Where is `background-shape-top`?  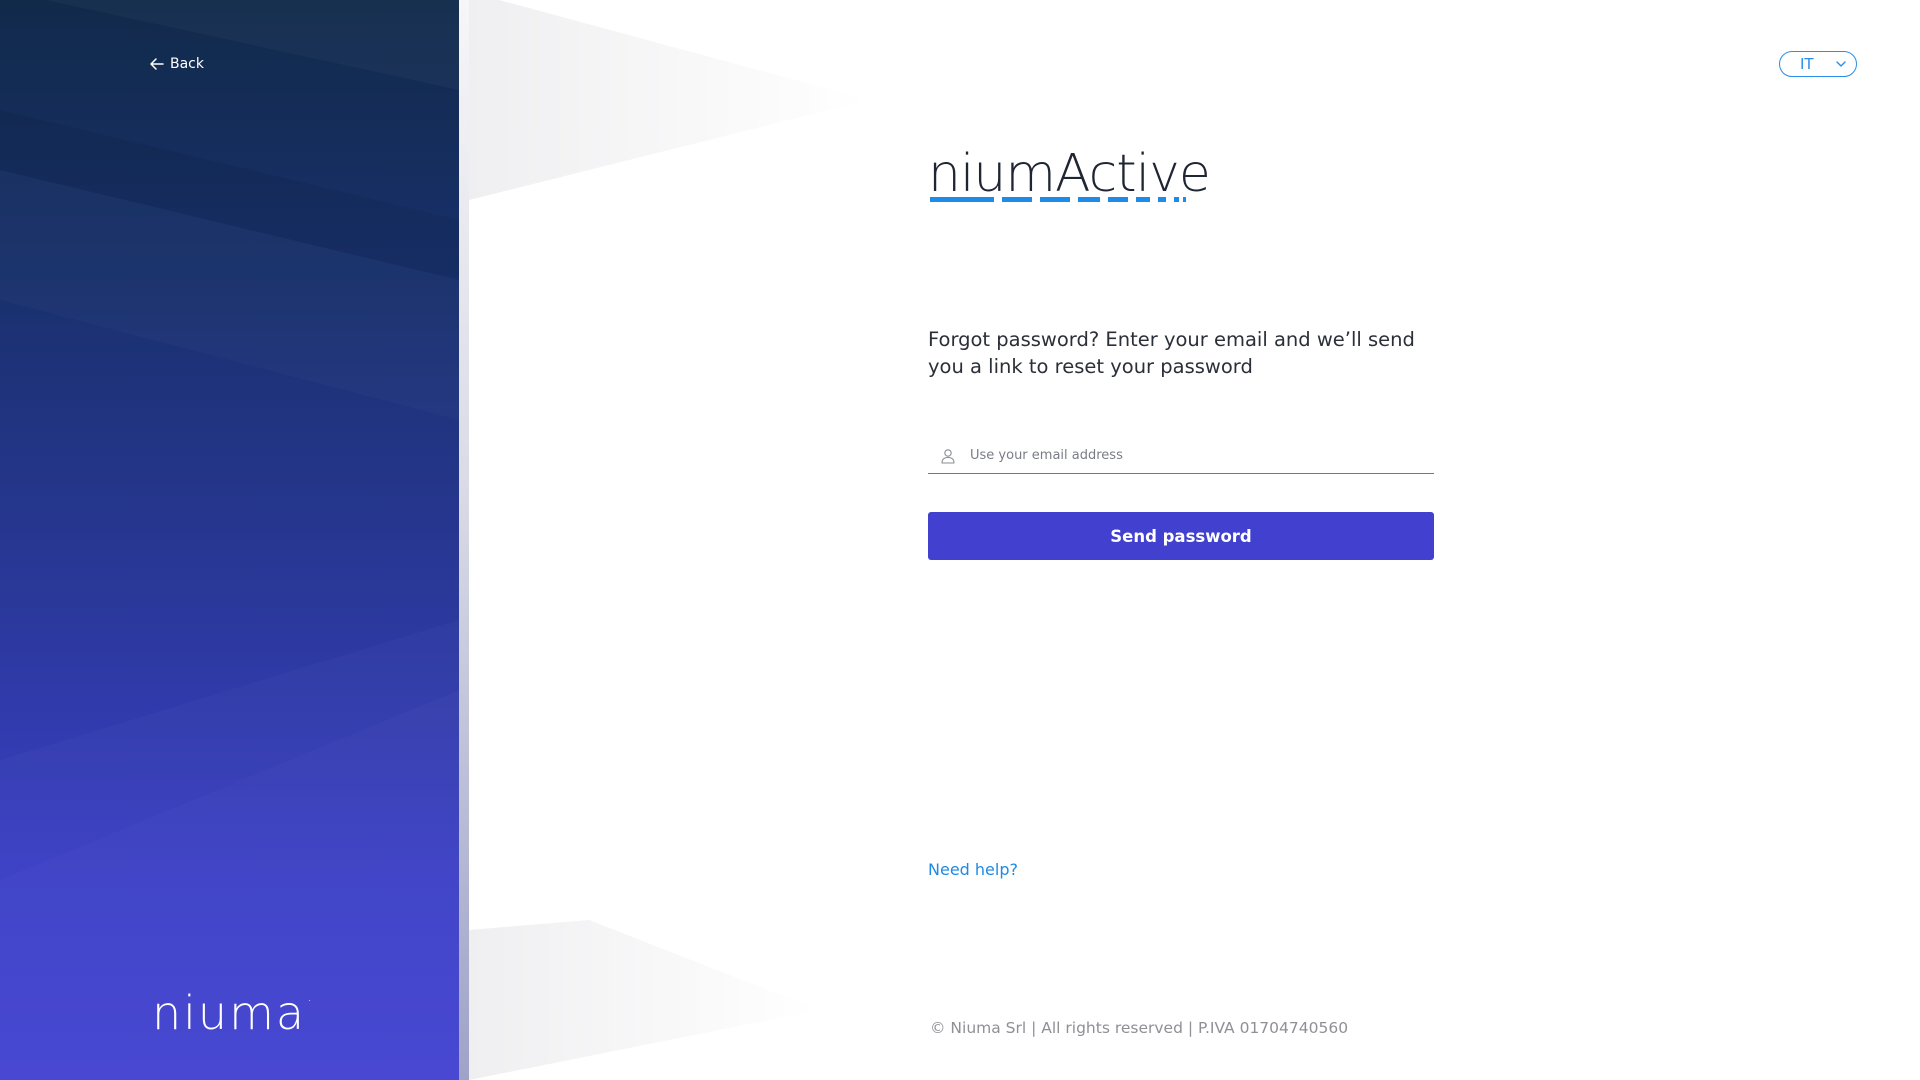
background-shape-top is located at coordinates (669, 100).